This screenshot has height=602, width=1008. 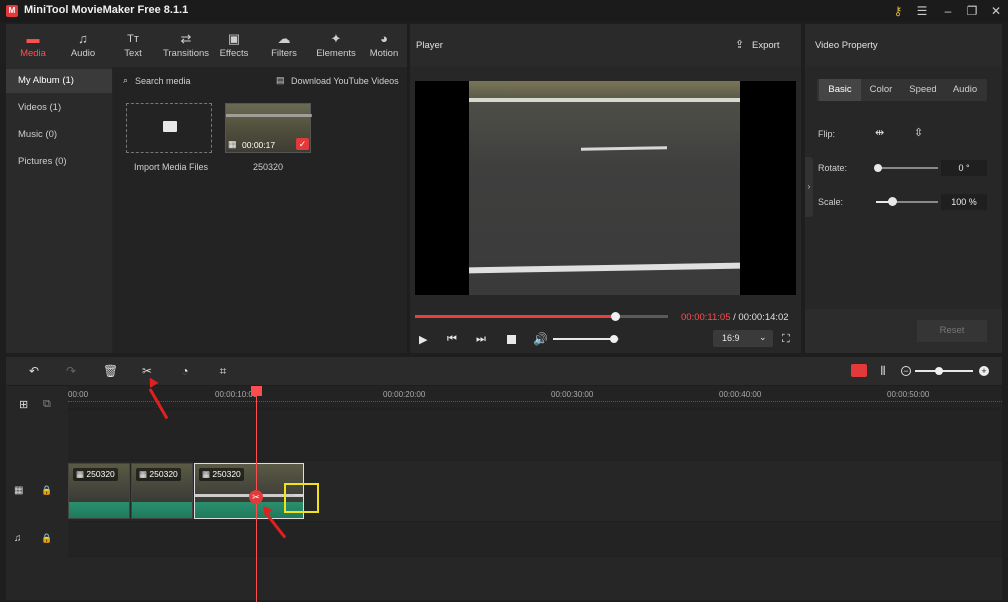 What do you see at coordinates (883, 371) in the screenshot?
I see `fit-timeline-icon: ⫴` at bounding box center [883, 371].